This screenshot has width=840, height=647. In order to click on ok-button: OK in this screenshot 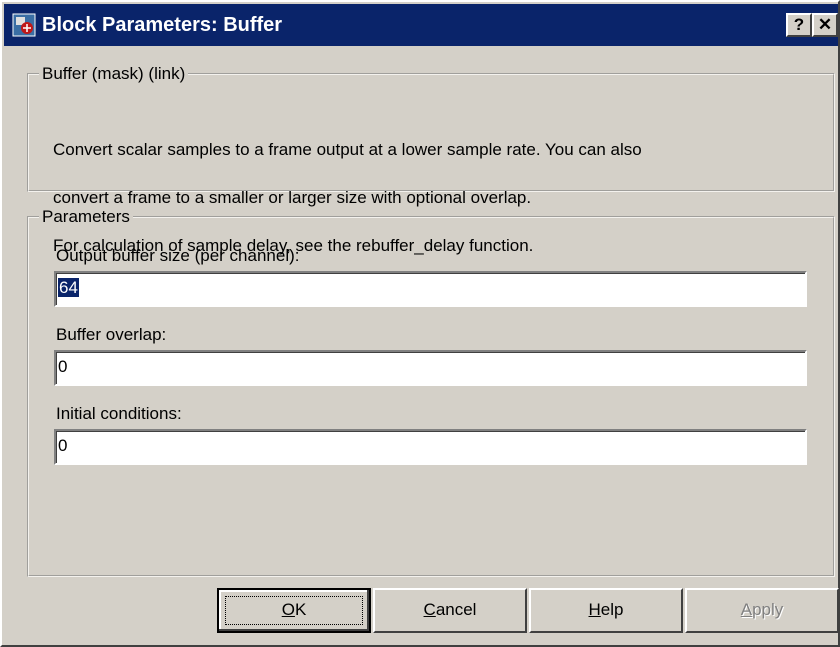, I will do `click(294, 610)`.